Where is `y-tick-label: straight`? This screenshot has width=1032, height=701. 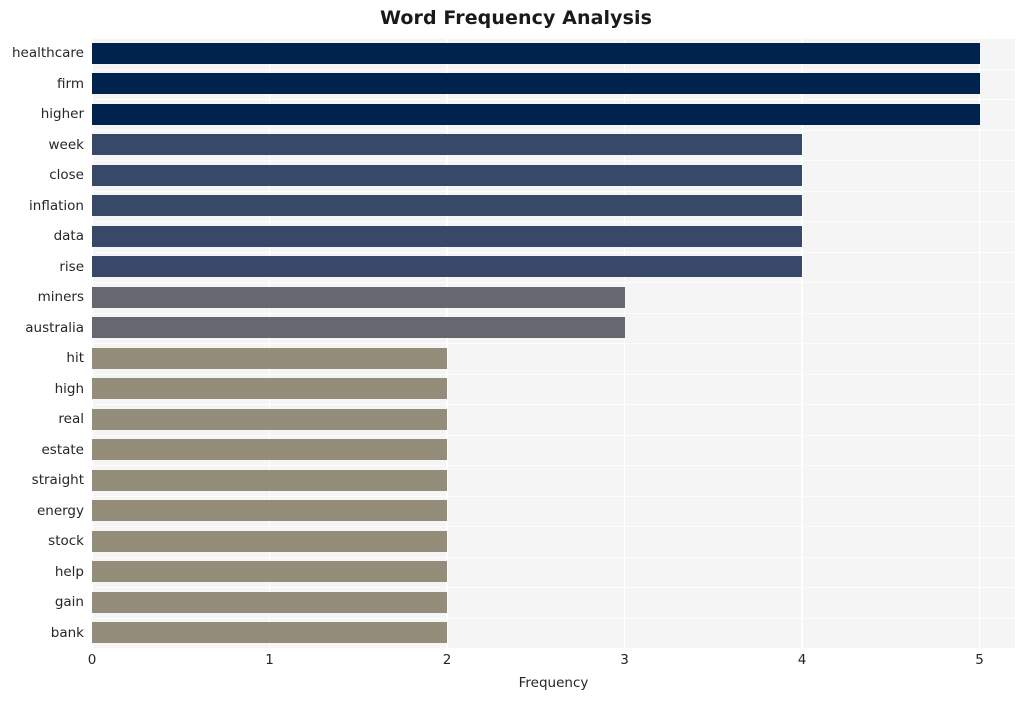 y-tick-label: straight is located at coordinates (57, 480).